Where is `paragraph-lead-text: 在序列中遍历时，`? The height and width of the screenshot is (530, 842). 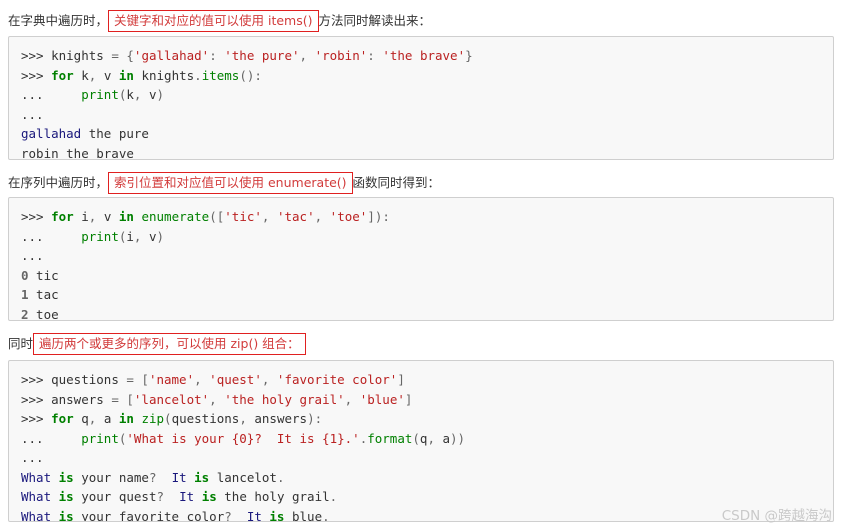
paragraph-lead-text: 在序列中遍历时， is located at coordinates (58, 182).